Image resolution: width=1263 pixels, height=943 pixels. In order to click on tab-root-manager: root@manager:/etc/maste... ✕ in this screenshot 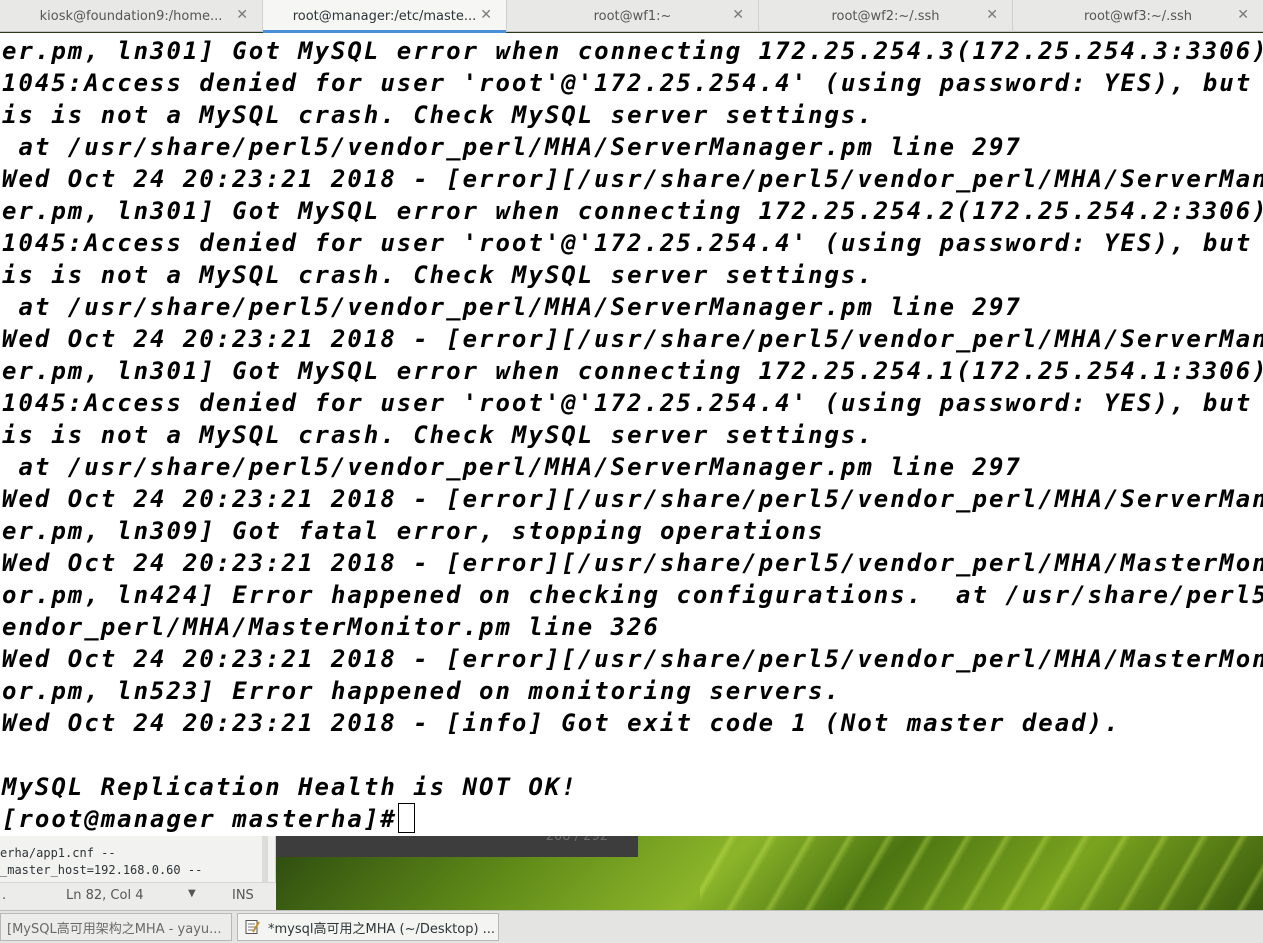, I will do `click(385, 16)`.